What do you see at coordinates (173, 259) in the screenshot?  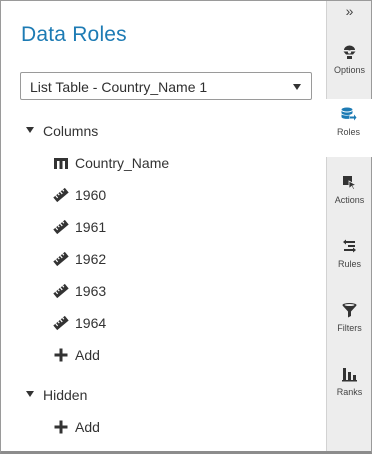 I see `column-item-1962: 1962` at bounding box center [173, 259].